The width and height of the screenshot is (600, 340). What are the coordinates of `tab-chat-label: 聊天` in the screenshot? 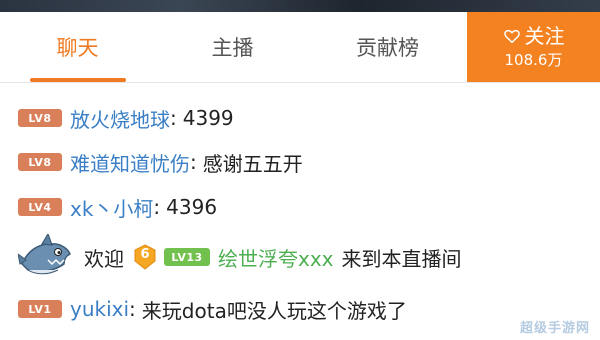 It's located at (77, 48).